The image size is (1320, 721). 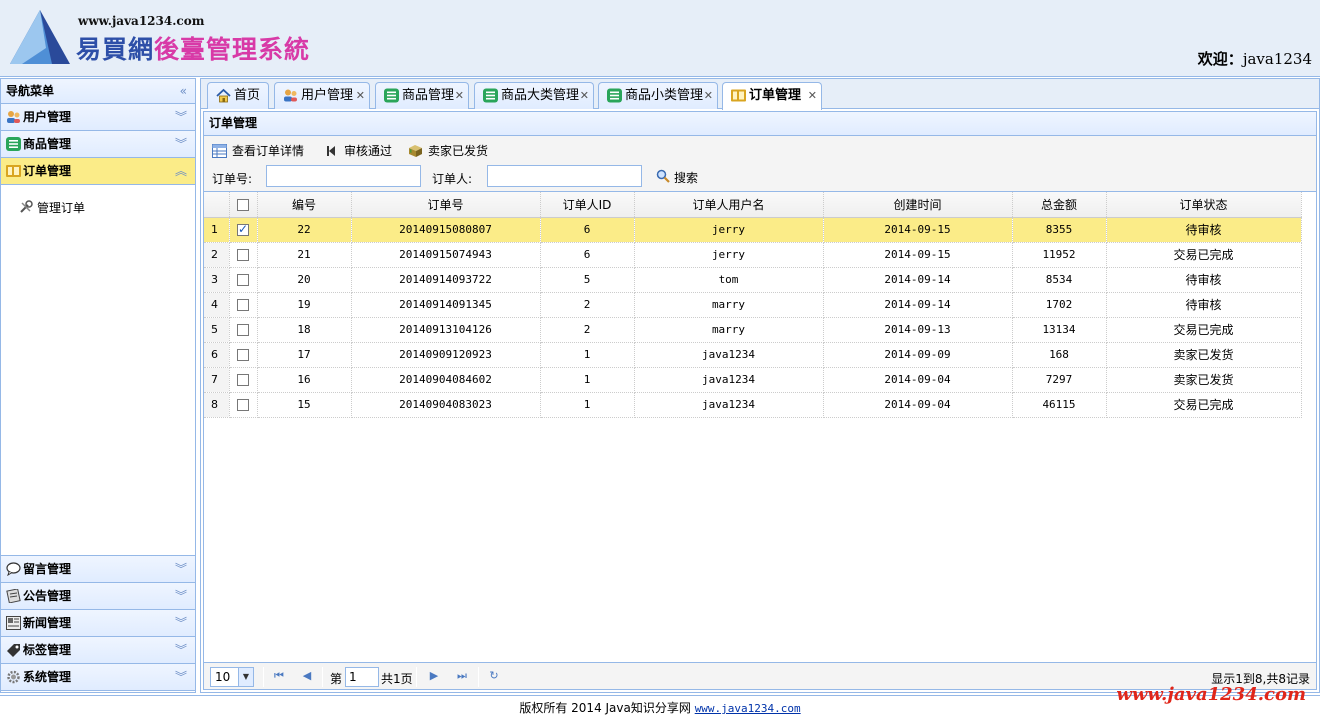 What do you see at coordinates (322, 95) in the screenshot?
I see `tab-user-management: 用户管理 ✕` at bounding box center [322, 95].